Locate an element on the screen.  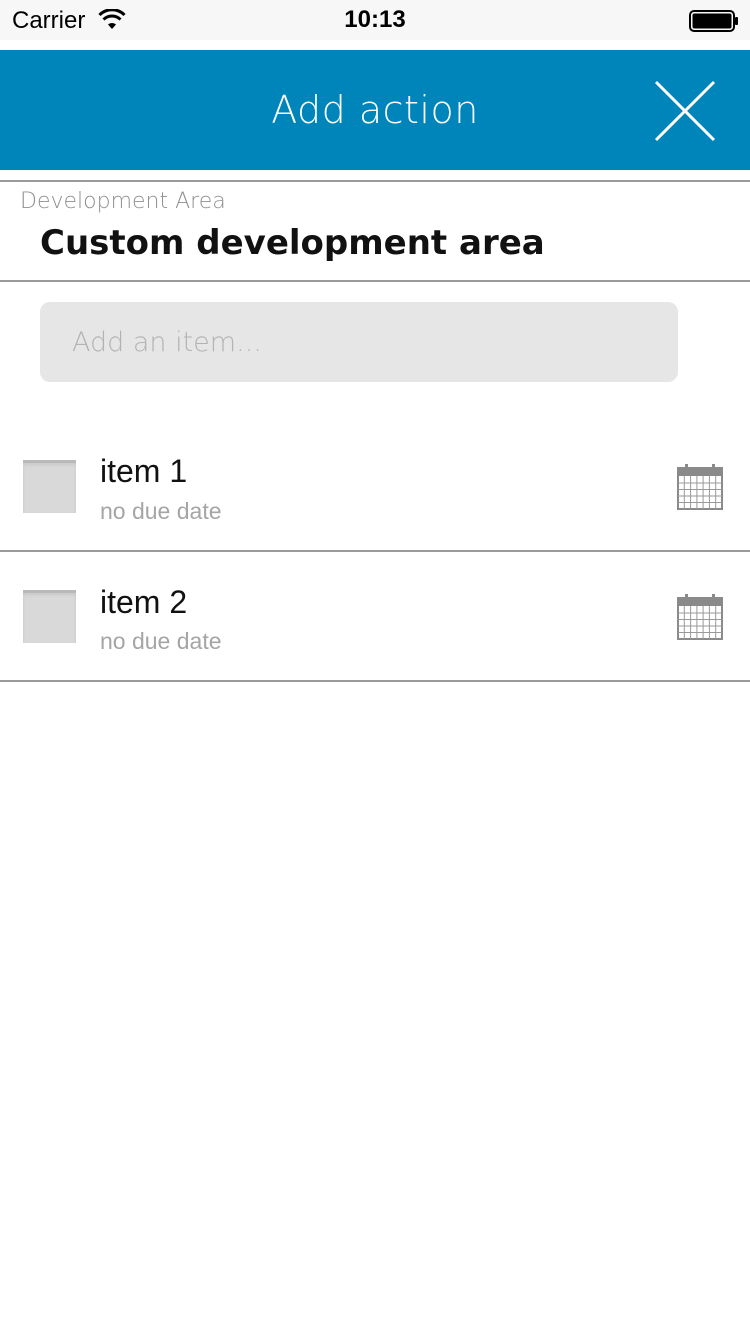
development-area-value: Custom development area is located at coordinates (292, 243).